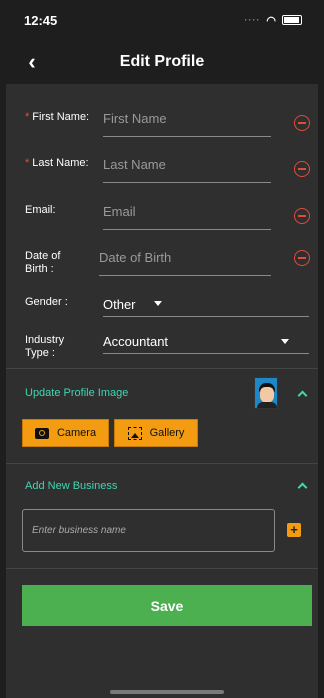  What do you see at coordinates (206, 307) in the screenshot?
I see `gender-select: Other` at bounding box center [206, 307].